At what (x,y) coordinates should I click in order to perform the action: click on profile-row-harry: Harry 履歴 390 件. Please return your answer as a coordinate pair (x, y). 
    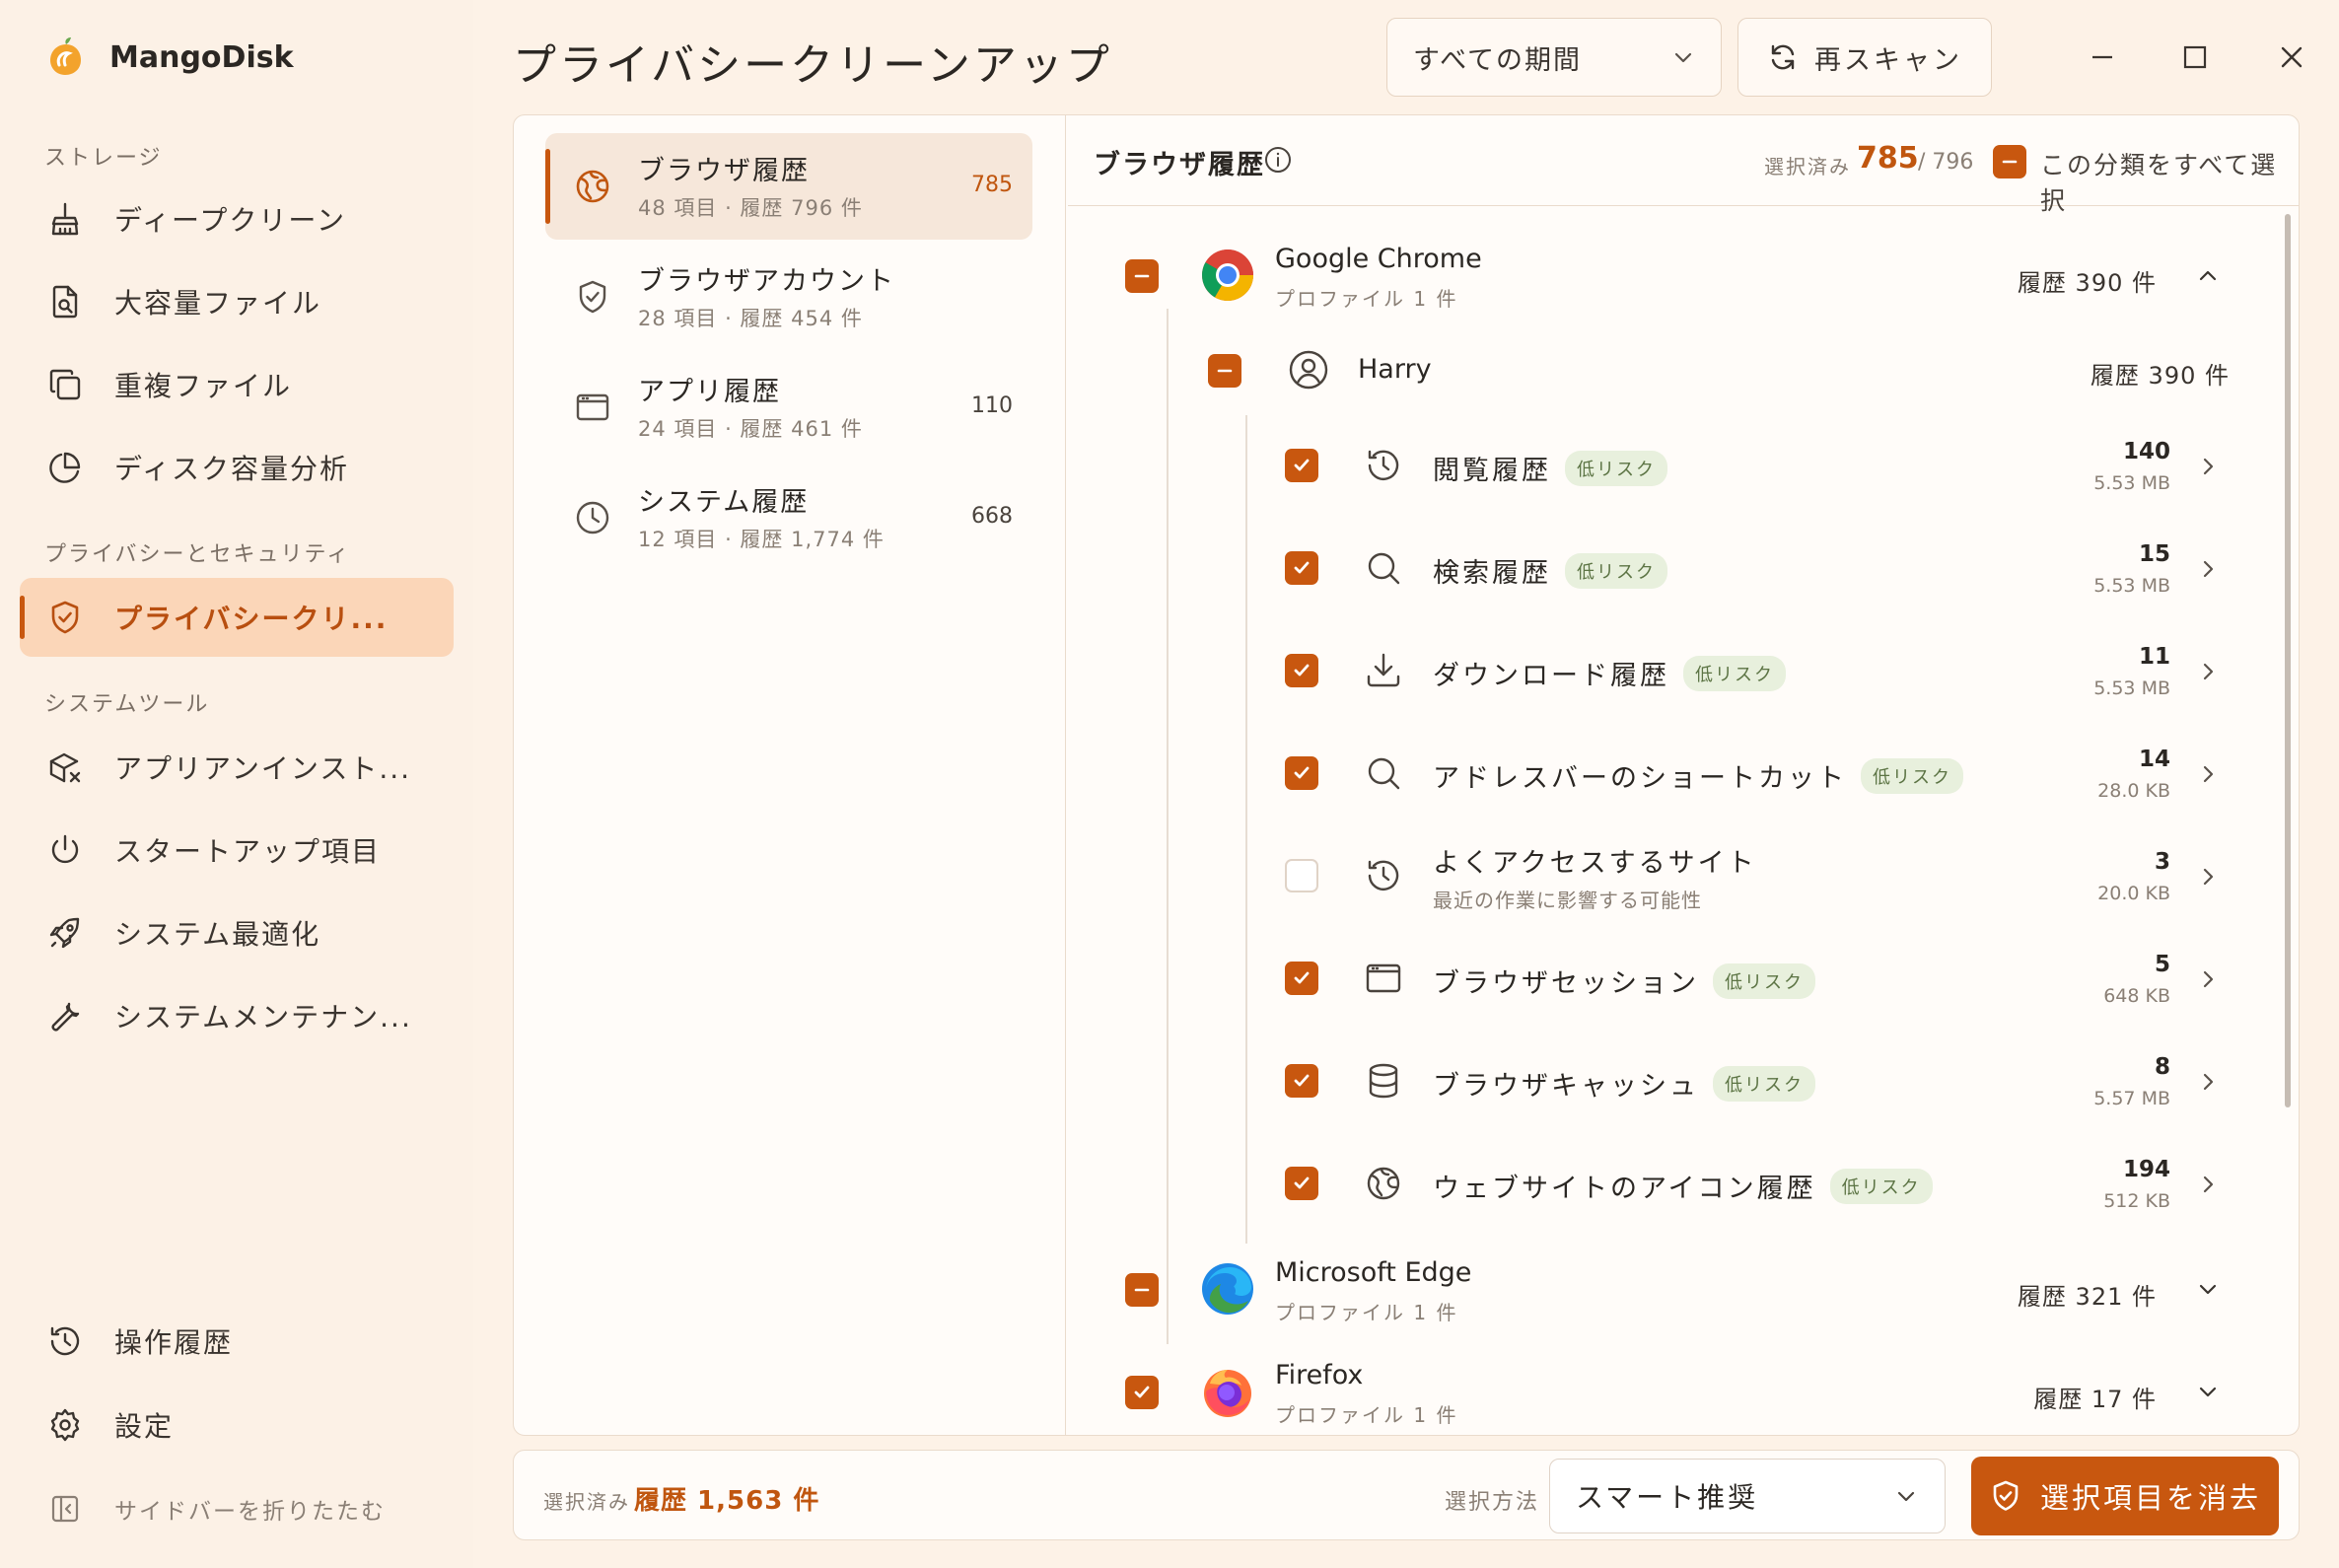
    Looking at the image, I should click on (1683, 368).